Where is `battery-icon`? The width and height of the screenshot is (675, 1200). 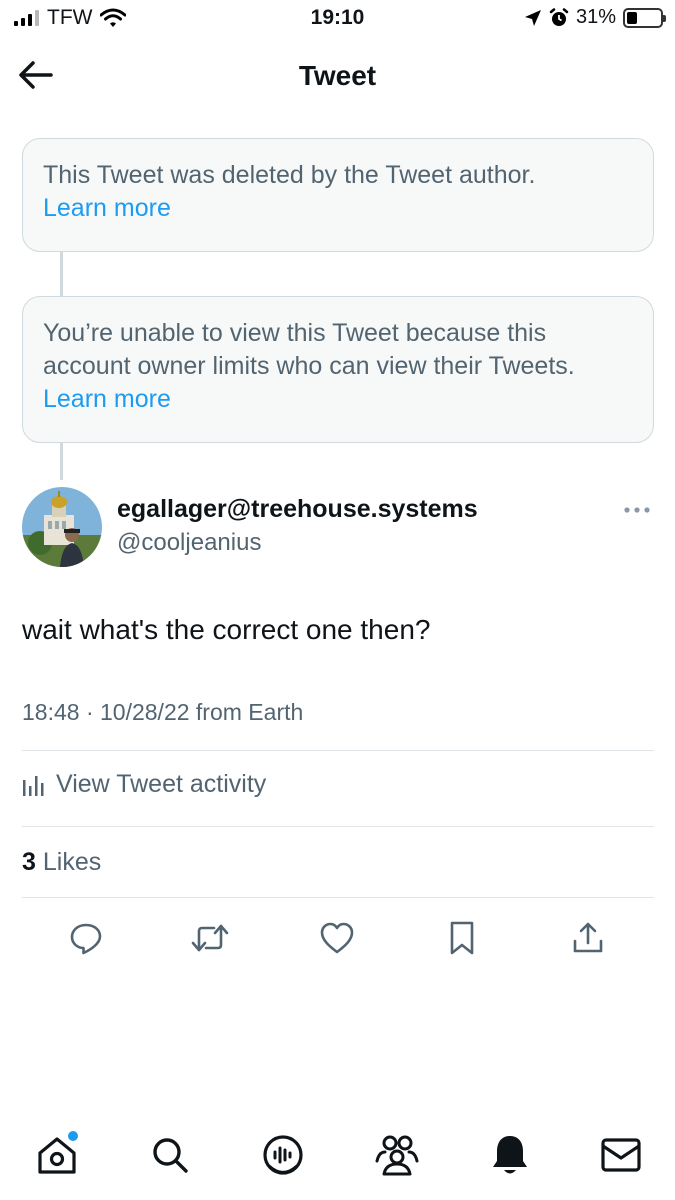 battery-icon is located at coordinates (644, 17).